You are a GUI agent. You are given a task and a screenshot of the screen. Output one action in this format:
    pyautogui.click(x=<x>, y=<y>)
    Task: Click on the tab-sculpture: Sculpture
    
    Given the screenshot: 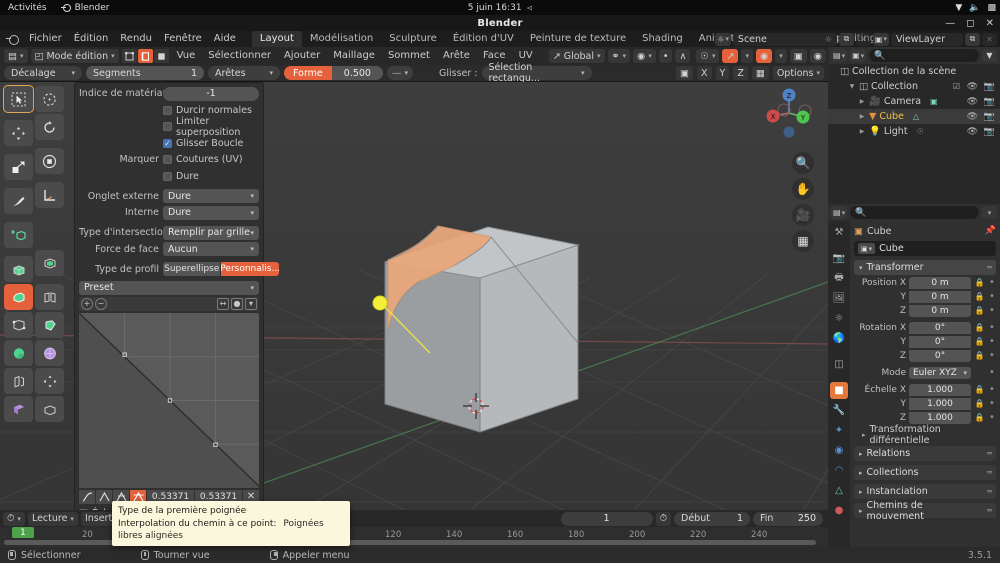 What is the action you would take?
    pyautogui.click(x=413, y=39)
    